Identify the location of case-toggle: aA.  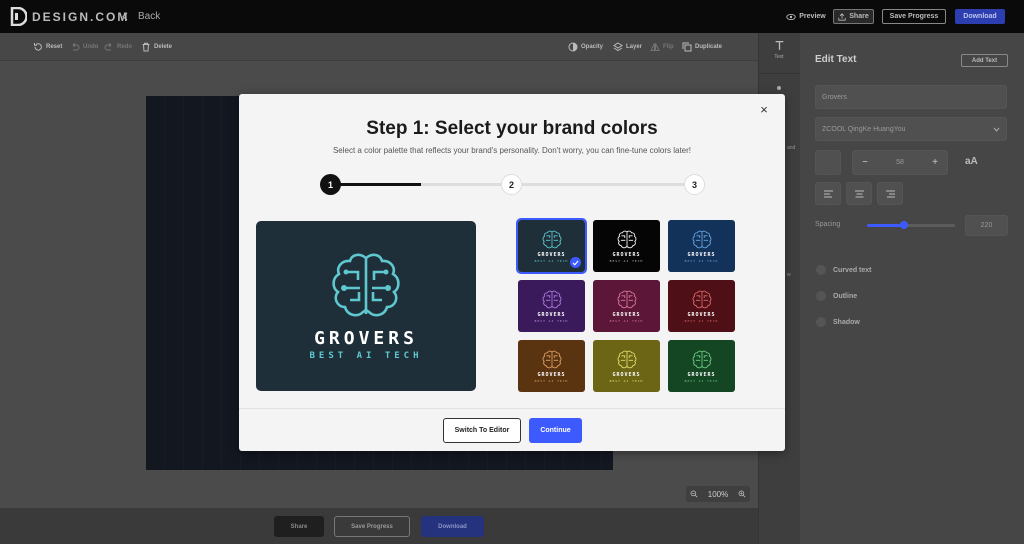
(971, 161).